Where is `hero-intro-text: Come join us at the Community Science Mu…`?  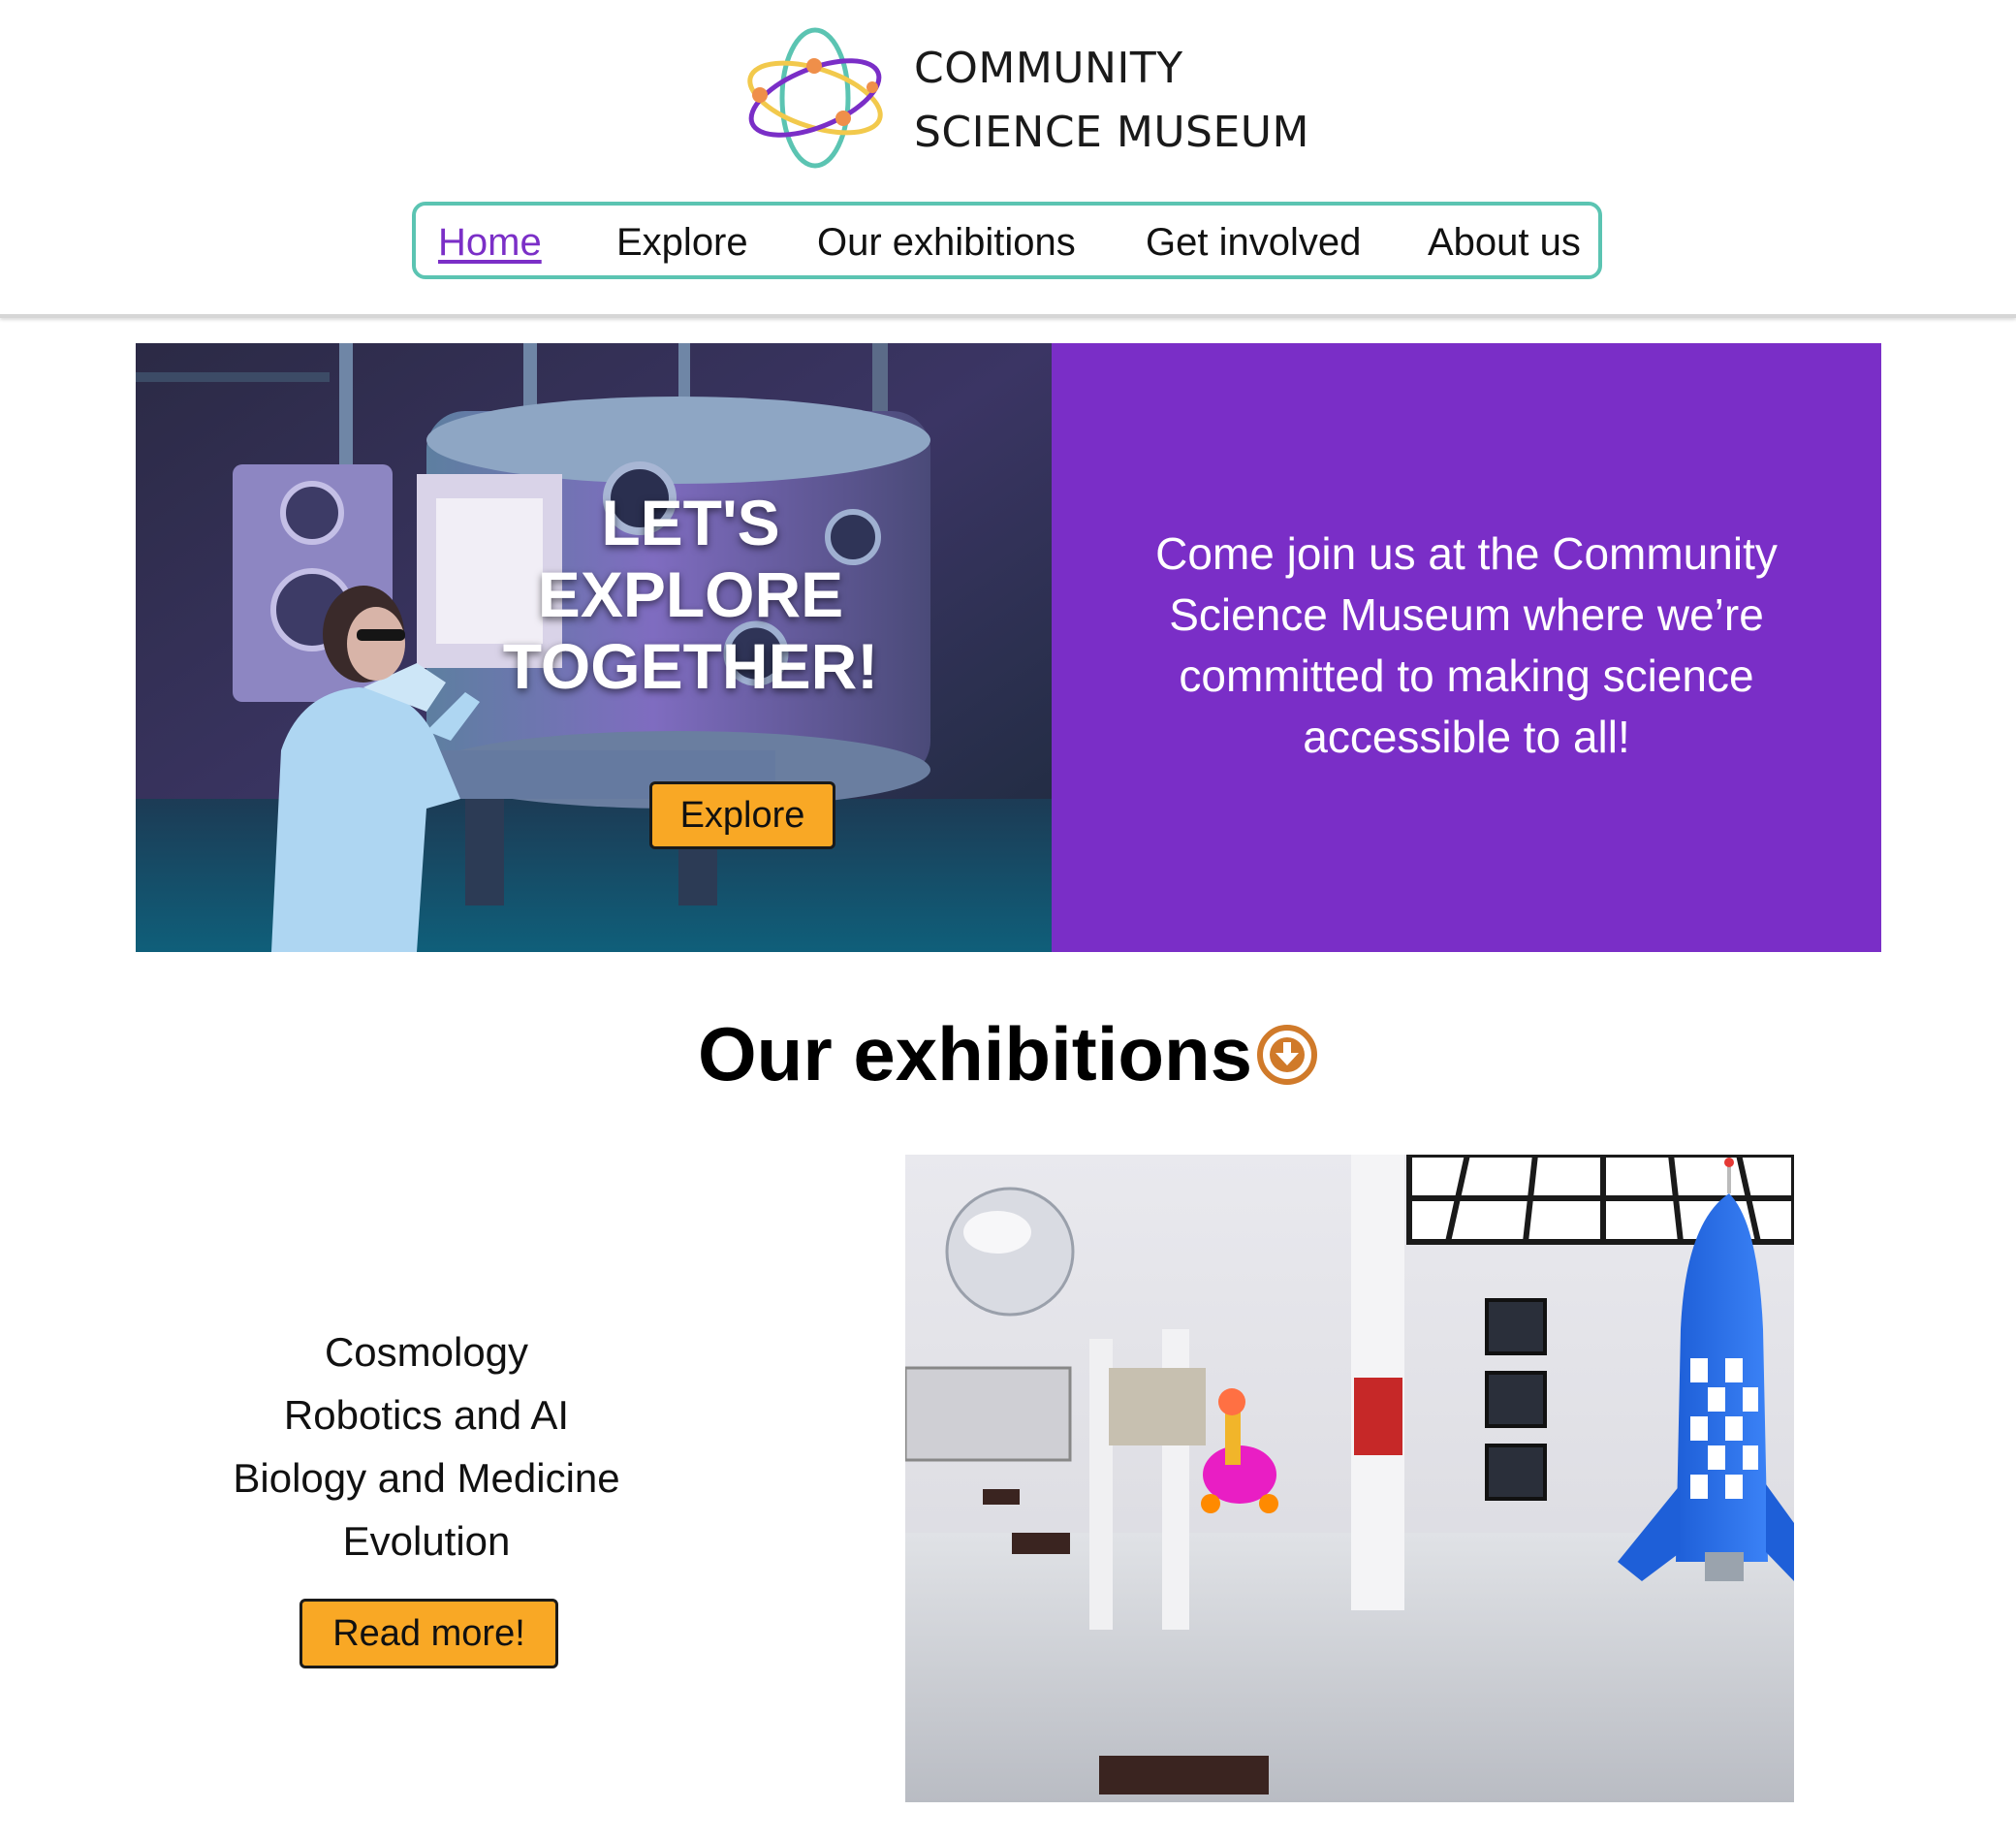
hero-intro-text: Come join us at the Community Science Mu… is located at coordinates (1466, 645).